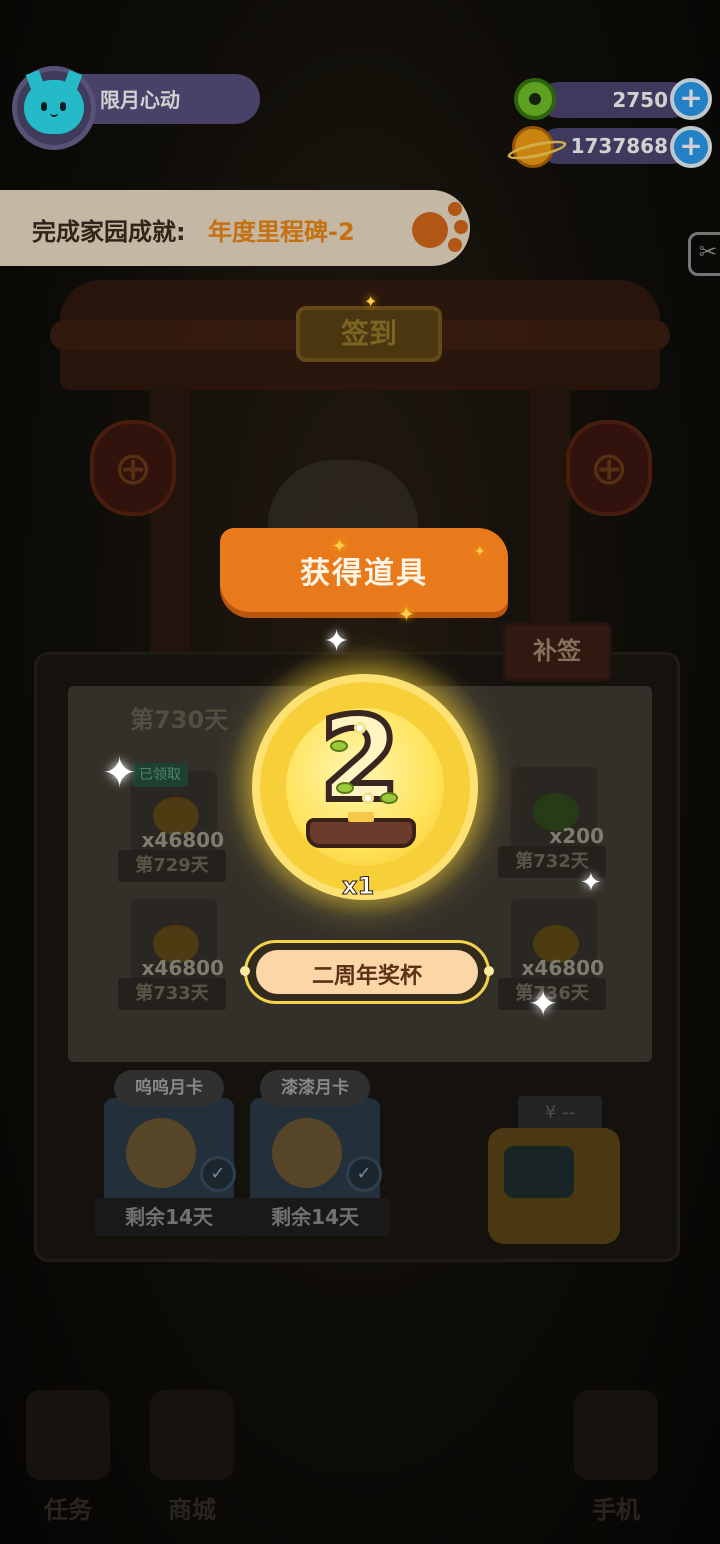 Image resolution: width=720 pixels, height=1544 pixels. What do you see at coordinates (366, 976) in the screenshot?
I see `item-name: 二周年奖杯` at bounding box center [366, 976].